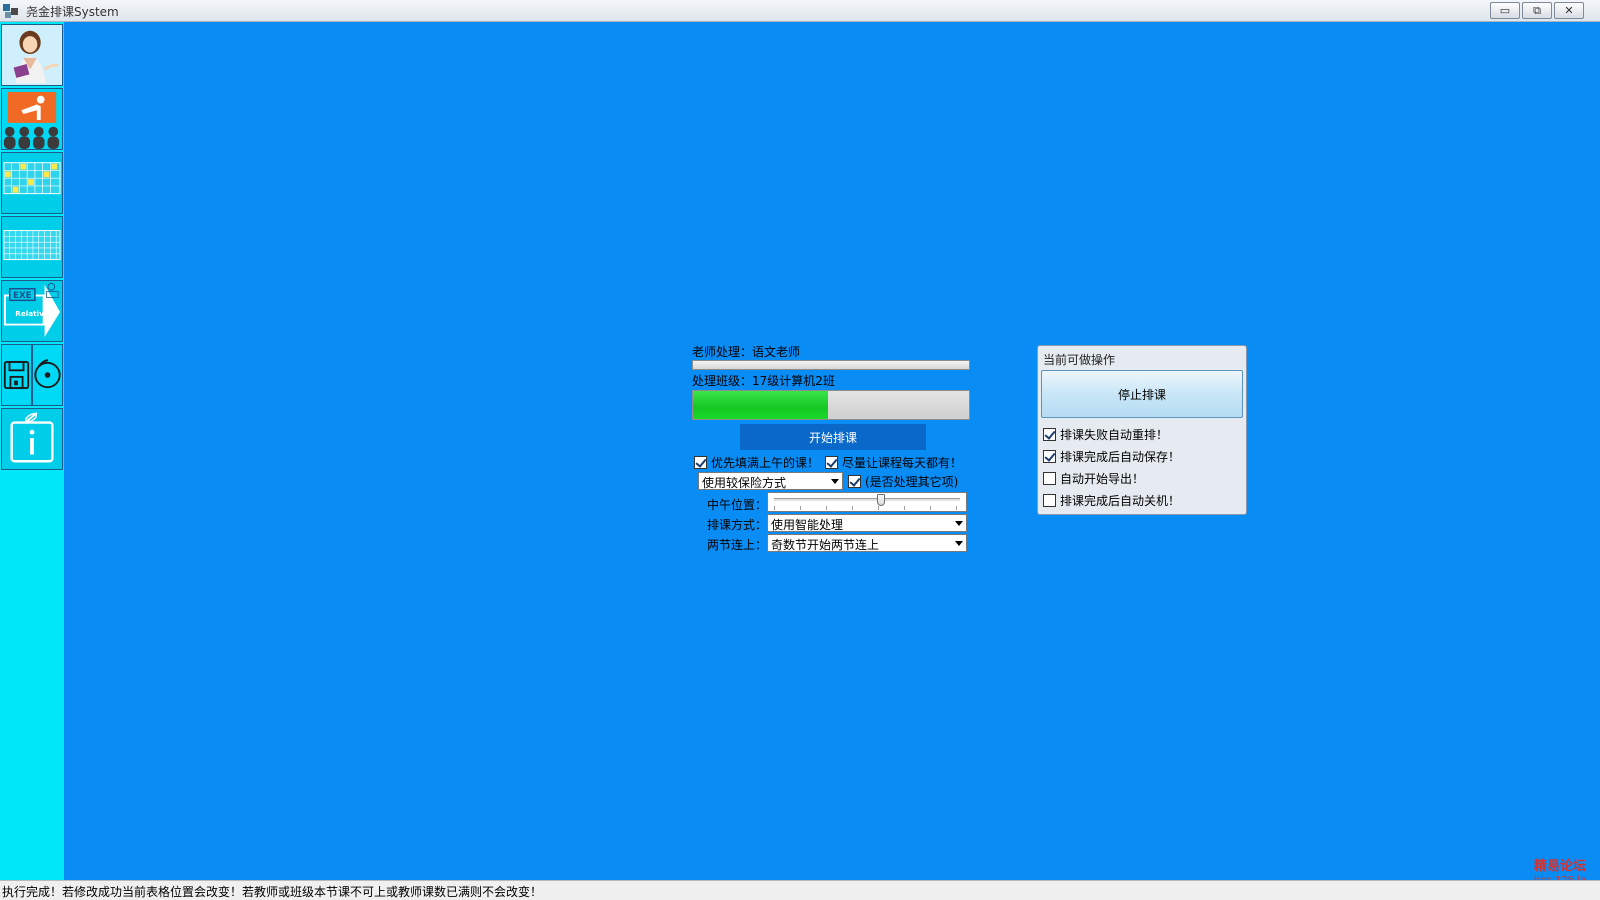  Describe the element at coordinates (737, 525) in the screenshot. I see `method-label: 排课方式：` at that location.